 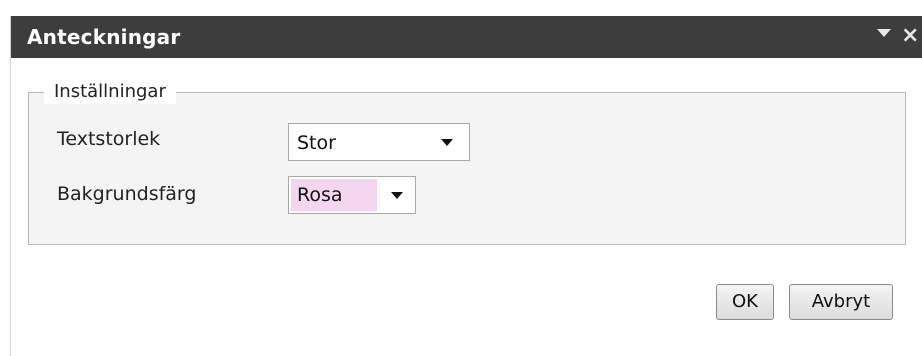 I want to click on background-color-select: Rosa, so click(x=352, y=195).